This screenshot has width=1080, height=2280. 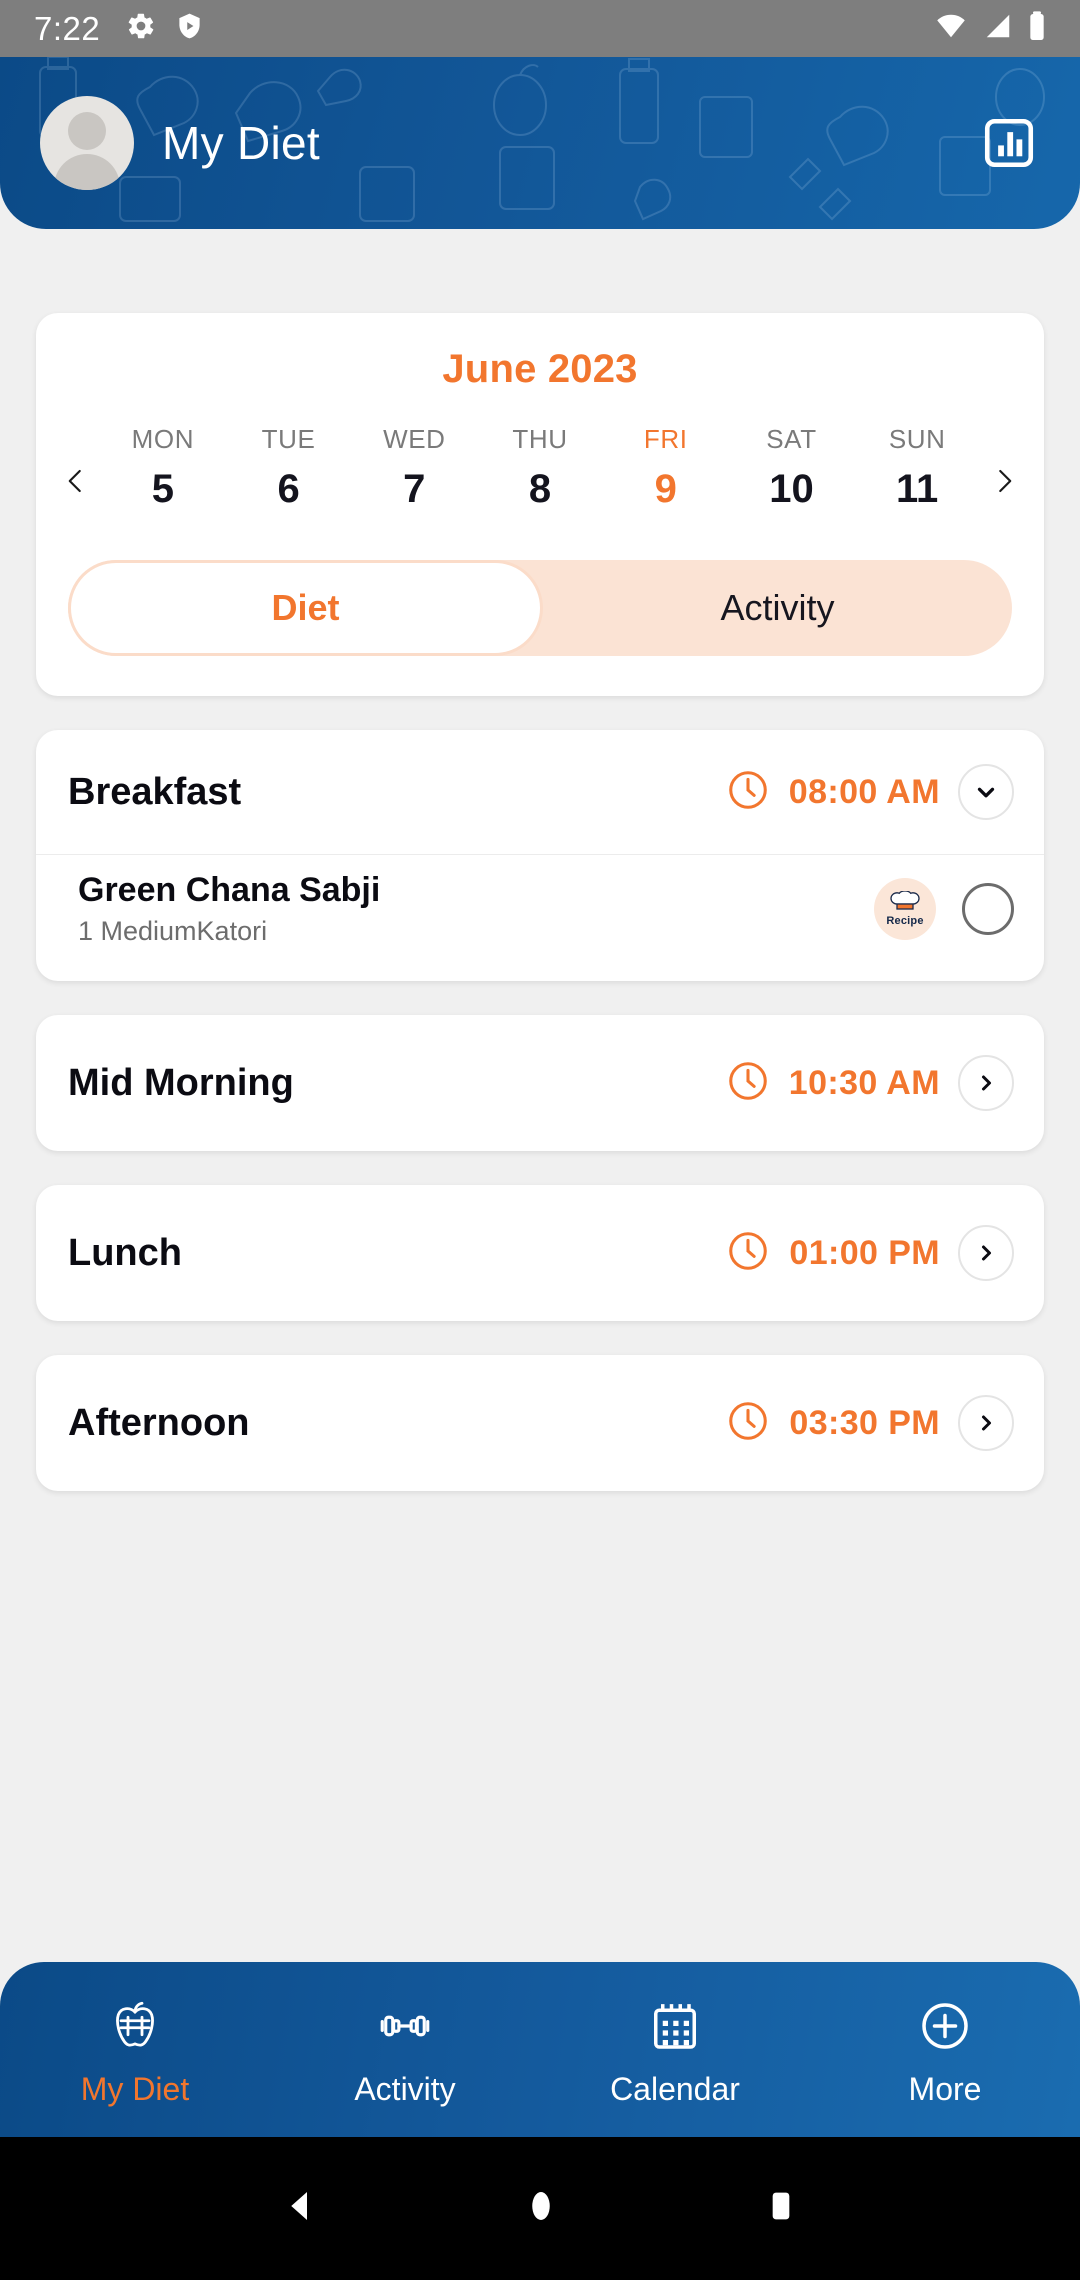 I want to click on meal-header-lunch: Lunch 01:00 PM, so click(x=540, y=1253).